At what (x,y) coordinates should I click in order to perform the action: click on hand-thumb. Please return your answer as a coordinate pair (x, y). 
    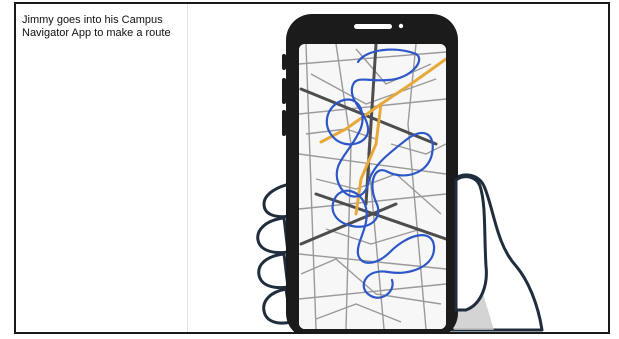
    Looking at the image, I should click on (471, 243).